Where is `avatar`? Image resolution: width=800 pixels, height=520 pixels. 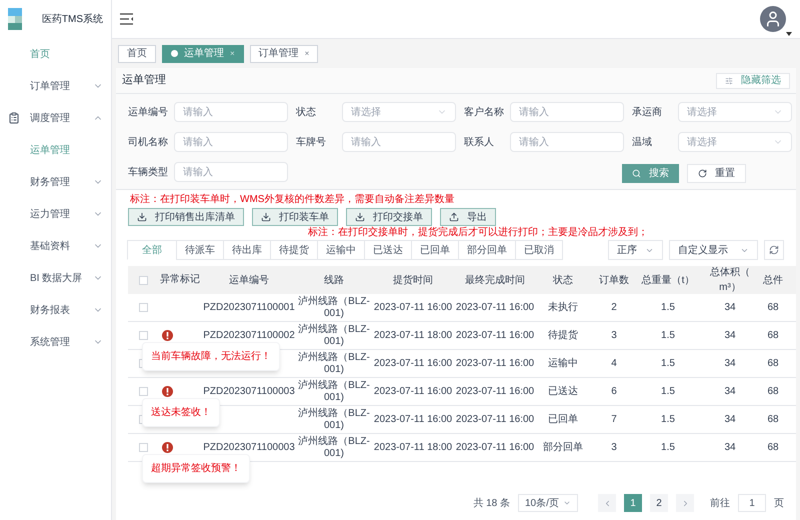 avatar is located at coordinates (773, 19).